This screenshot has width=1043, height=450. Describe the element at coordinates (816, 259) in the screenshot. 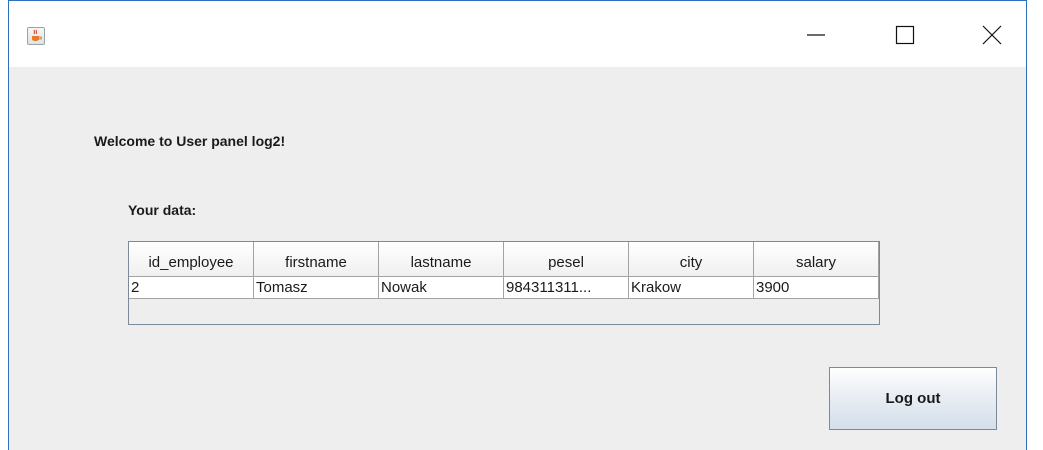

I see `column-header-salary: salary` at that location.